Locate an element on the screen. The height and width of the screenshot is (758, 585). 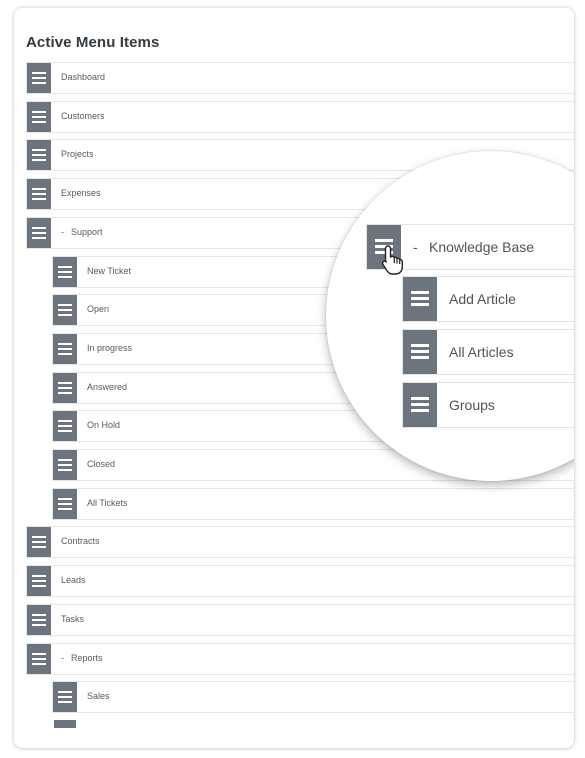
menu-item-text: Tasks is located at coordinates (73, 619).